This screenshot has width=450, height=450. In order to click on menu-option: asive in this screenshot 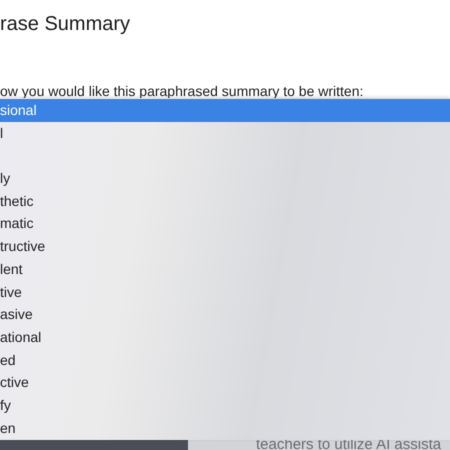, I will do `click(225, 314)`.